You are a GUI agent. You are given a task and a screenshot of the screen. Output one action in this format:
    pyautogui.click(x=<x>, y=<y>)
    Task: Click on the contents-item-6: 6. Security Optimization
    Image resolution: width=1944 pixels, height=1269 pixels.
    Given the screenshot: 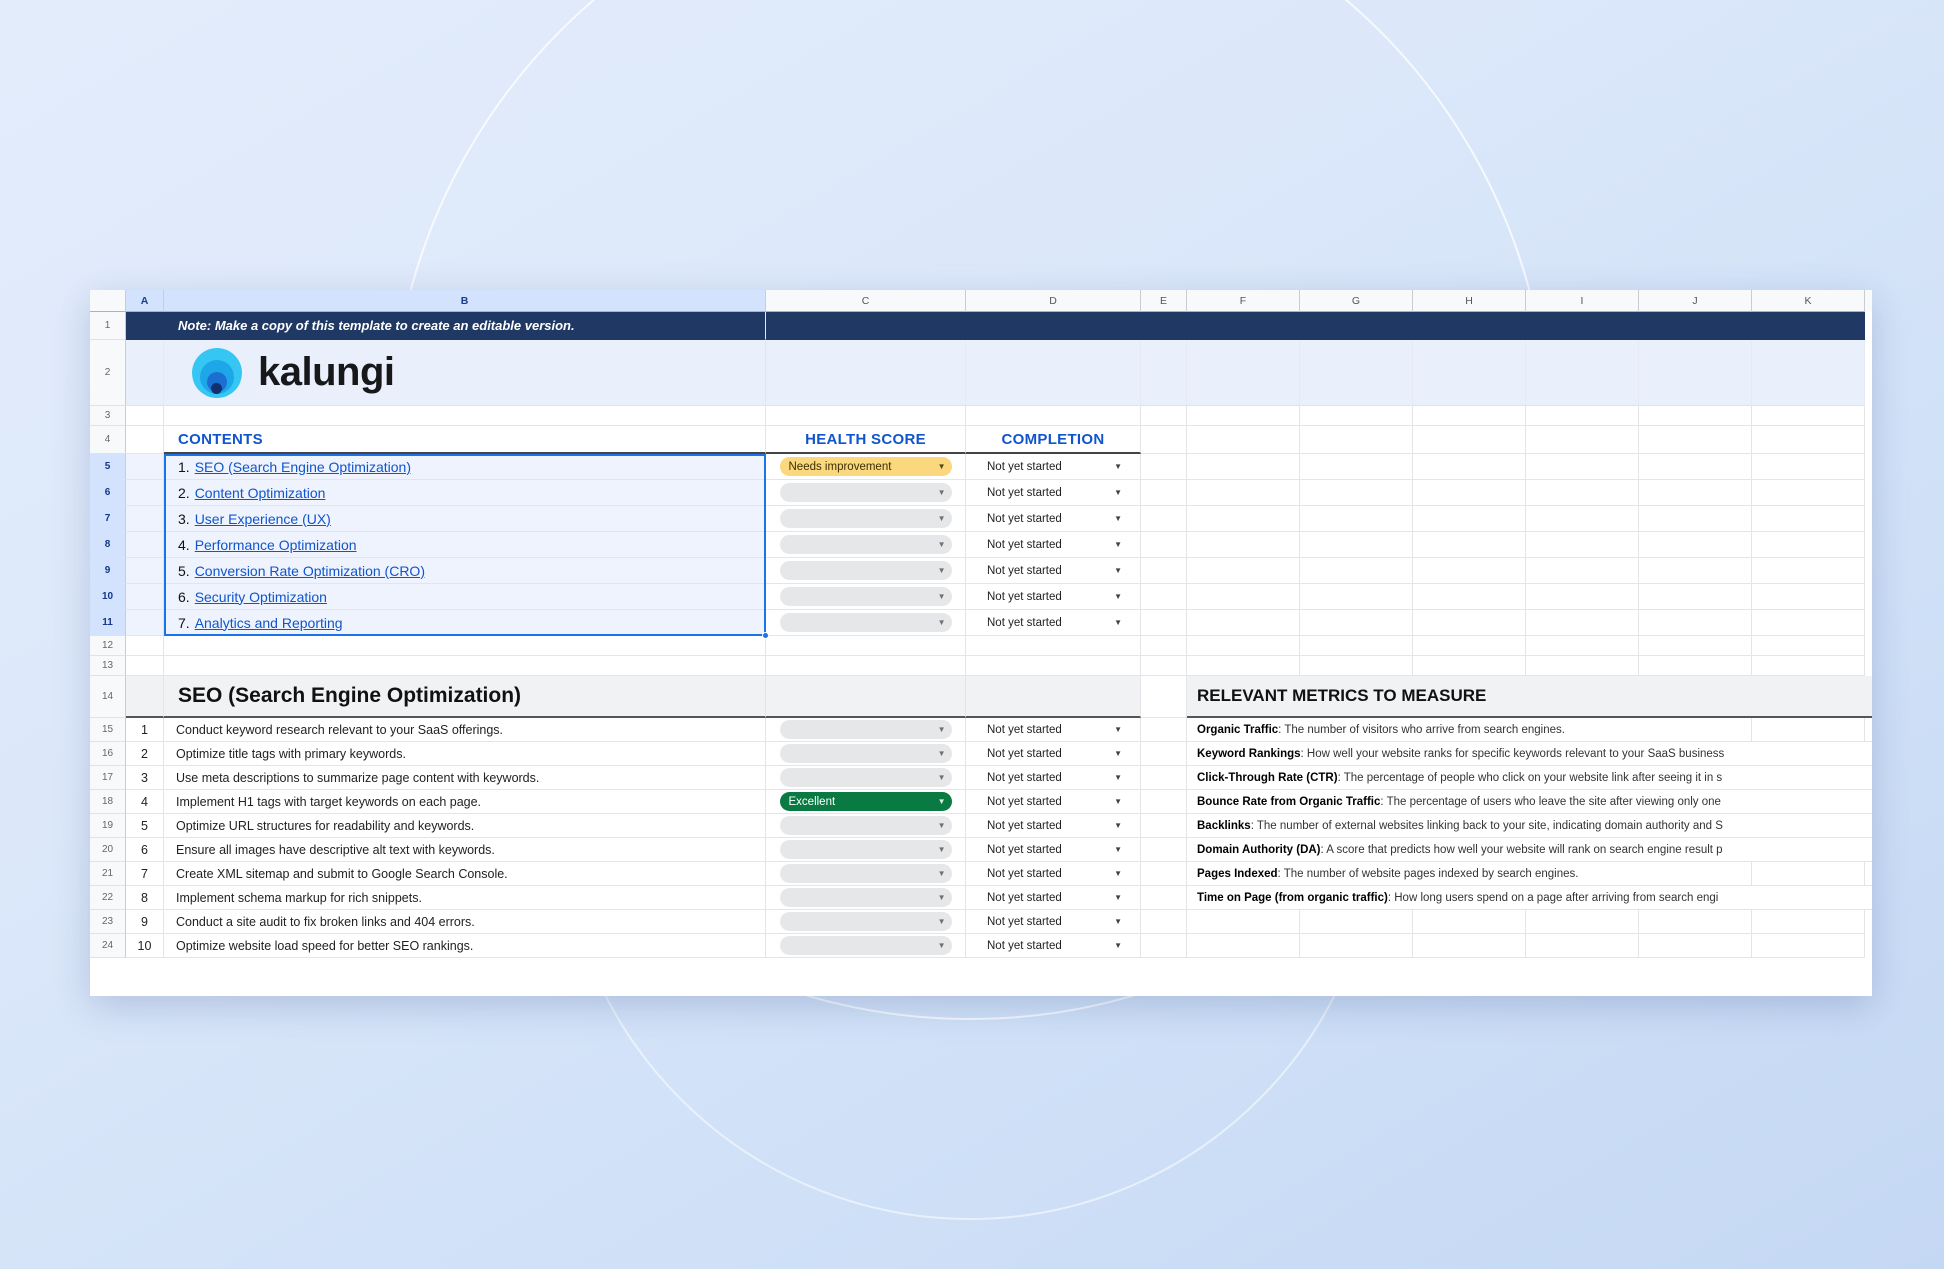 What is the action you would take?
    pyautogui.click(x=465, y=597)
    